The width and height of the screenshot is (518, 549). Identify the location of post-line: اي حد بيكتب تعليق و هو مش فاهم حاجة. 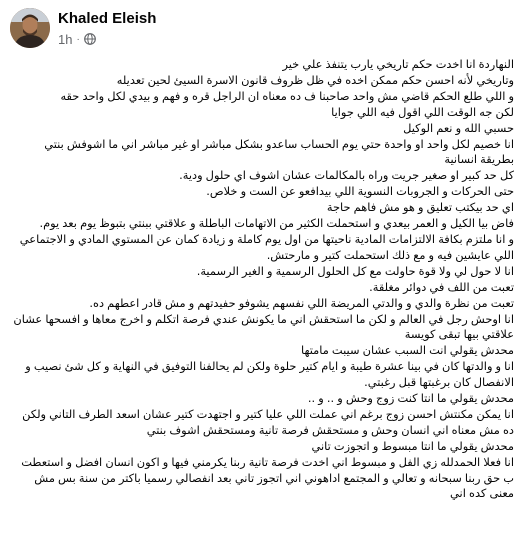
(420, 207).